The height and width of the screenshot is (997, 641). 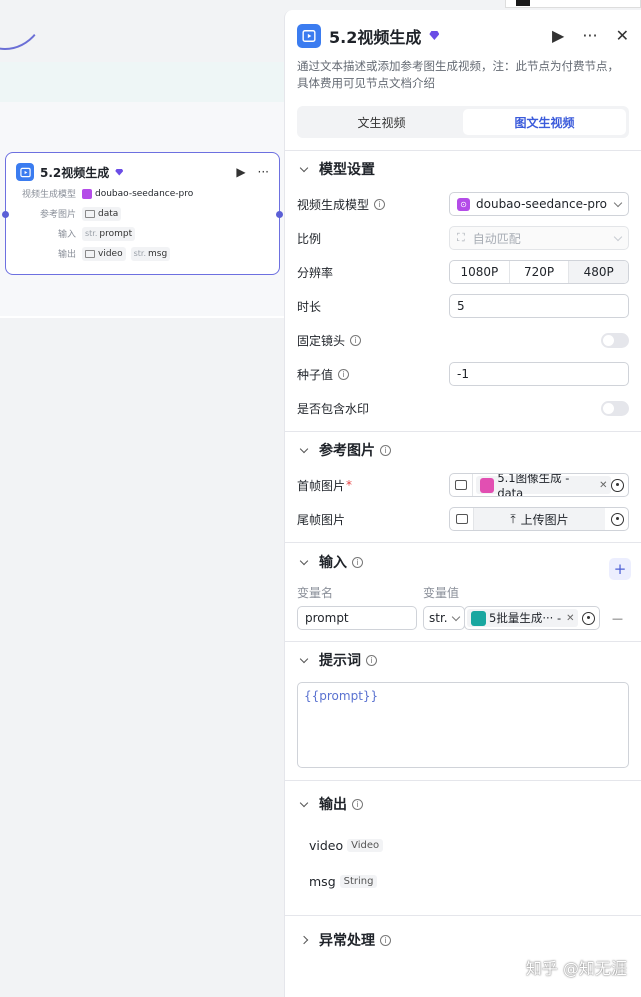 What do you see at coordinates (532, 618) in the screenshot?
I see `variable-value-field: 5批量生成··· - ✕` at bounding box center [532, 618].